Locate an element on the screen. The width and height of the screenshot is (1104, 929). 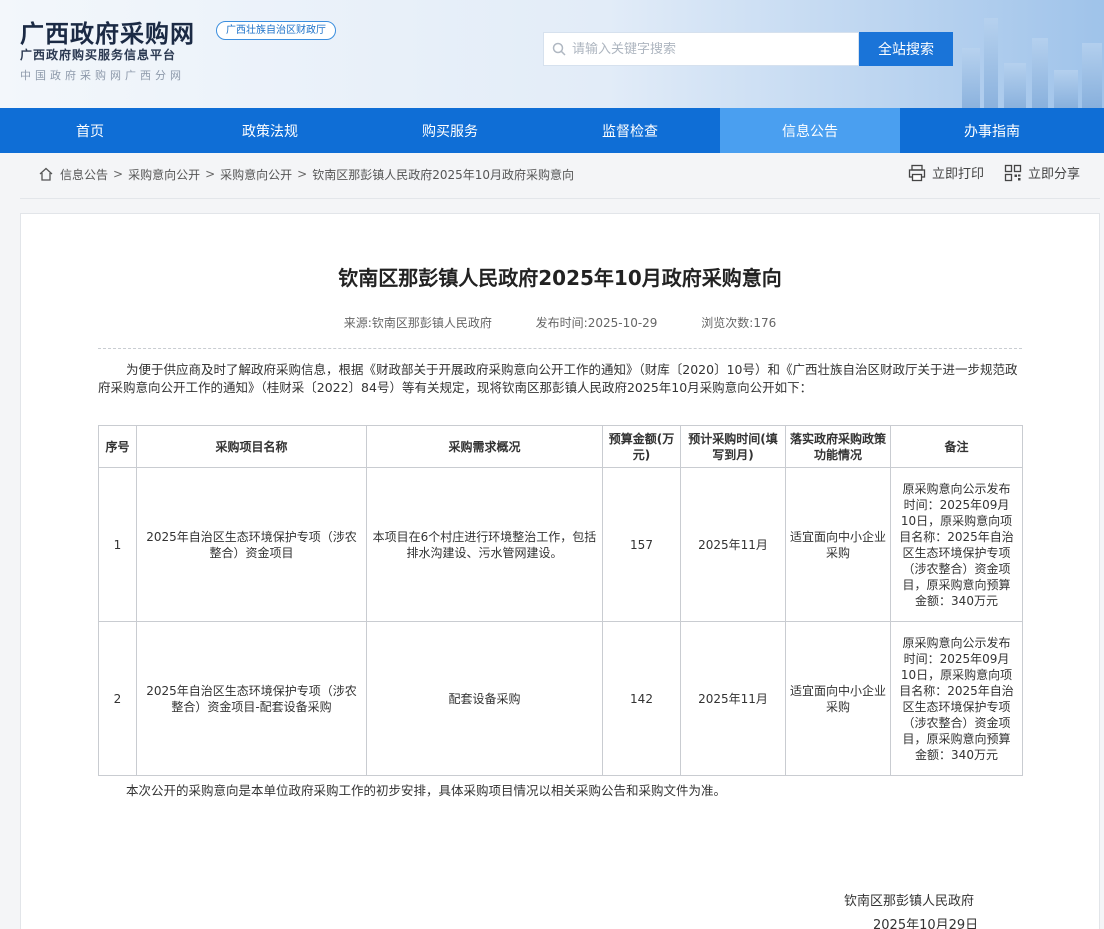
nav-item-supervision: 监督检查 is located at coordinates (630, 130).